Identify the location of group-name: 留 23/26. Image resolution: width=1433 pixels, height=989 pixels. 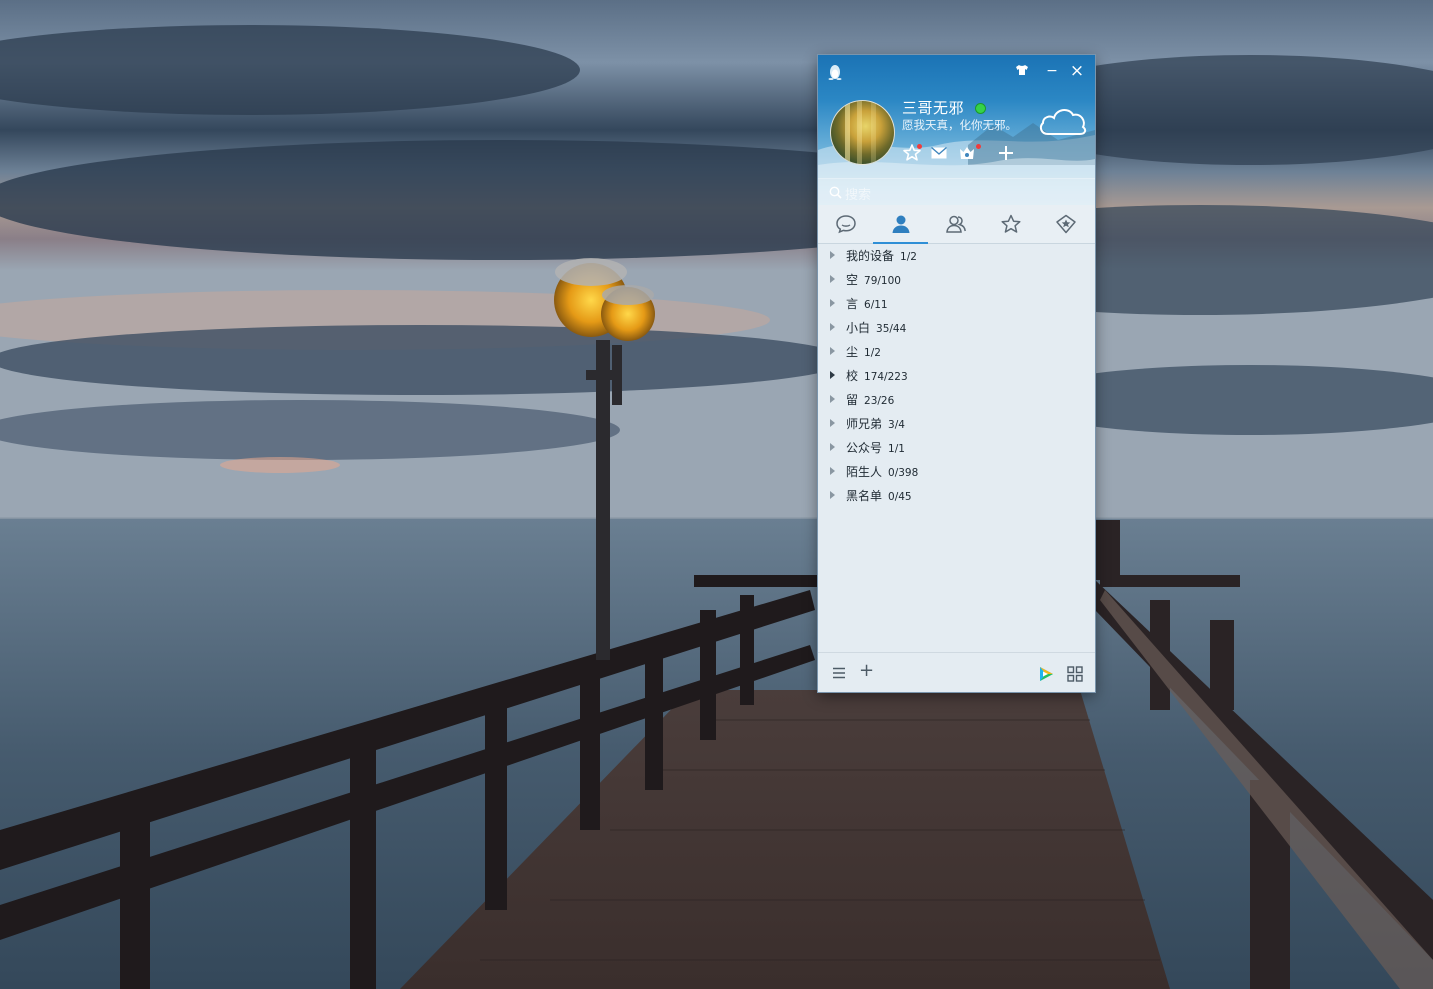
(870, 400).